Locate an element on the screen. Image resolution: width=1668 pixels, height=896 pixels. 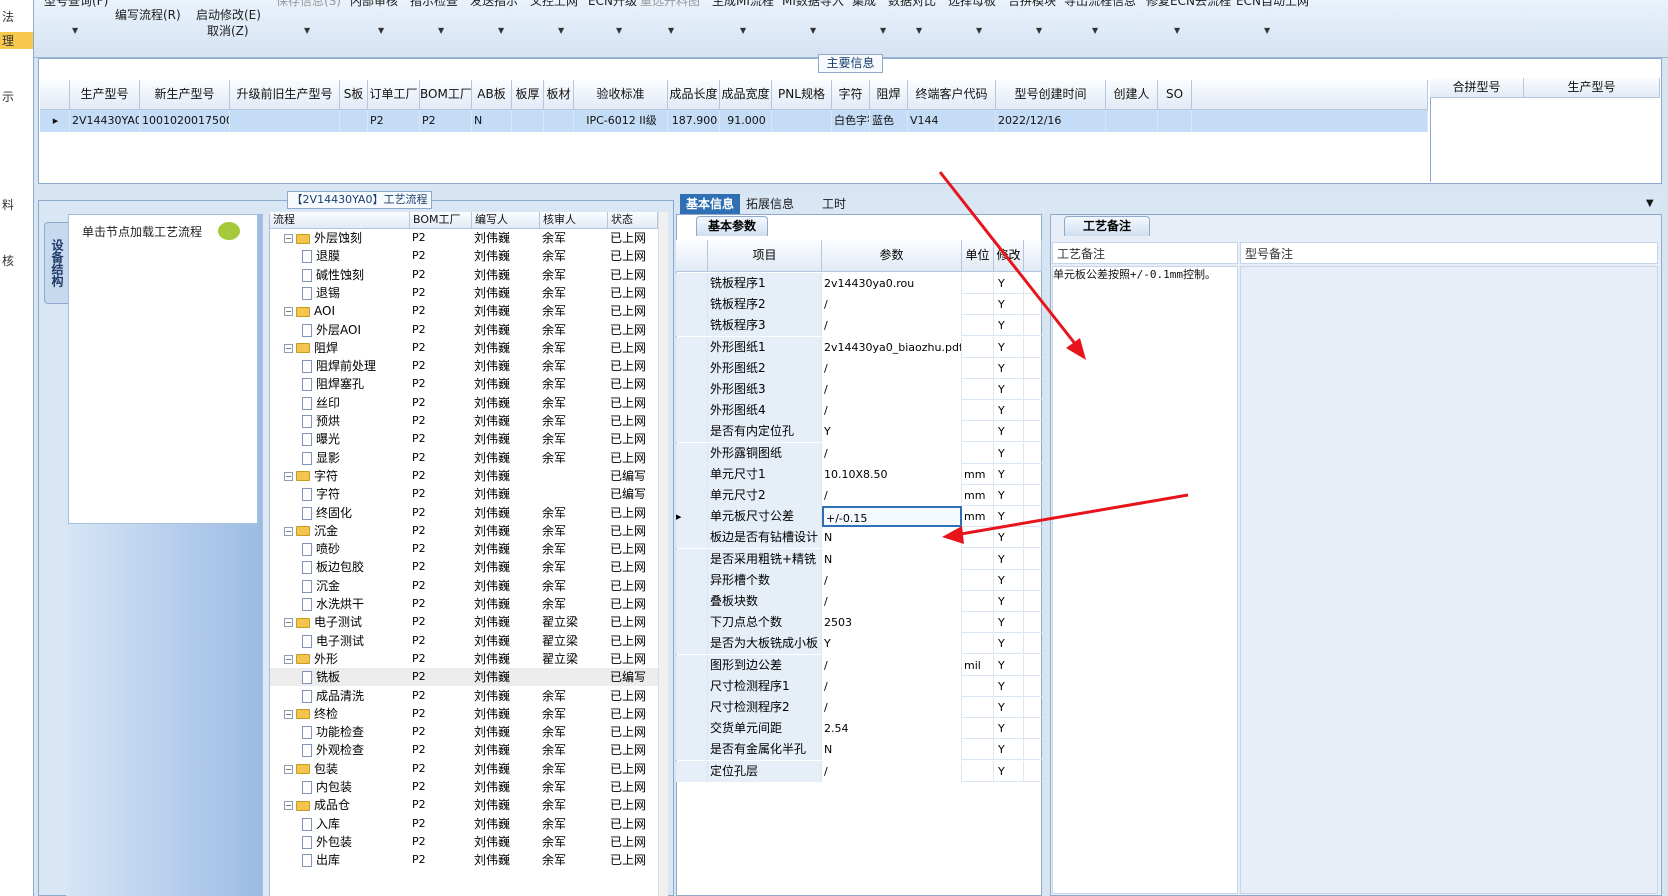
arrow-to-remark is located at coordinates (1010, 261).